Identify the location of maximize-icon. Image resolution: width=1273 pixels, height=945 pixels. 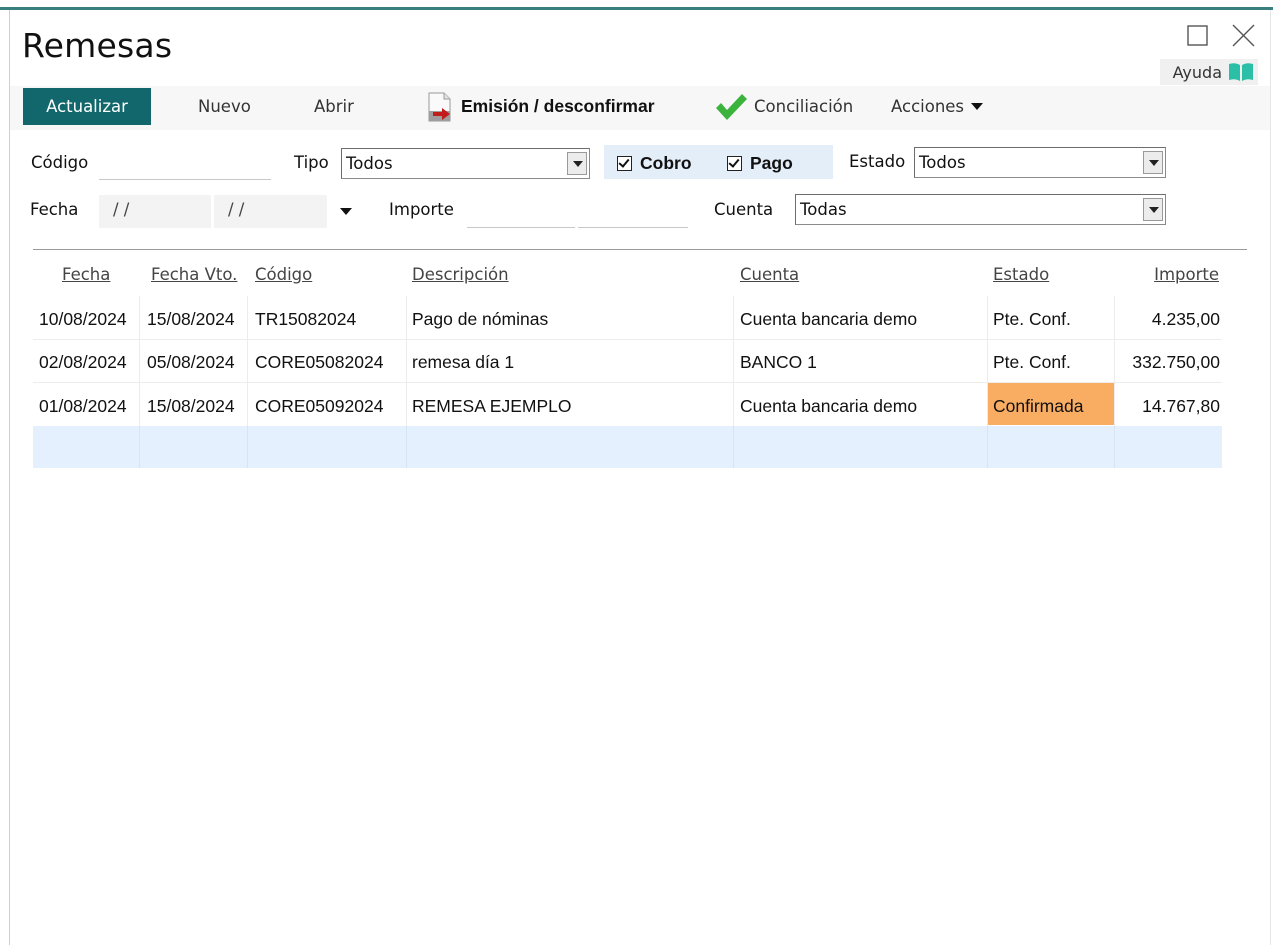
(1197, 35).